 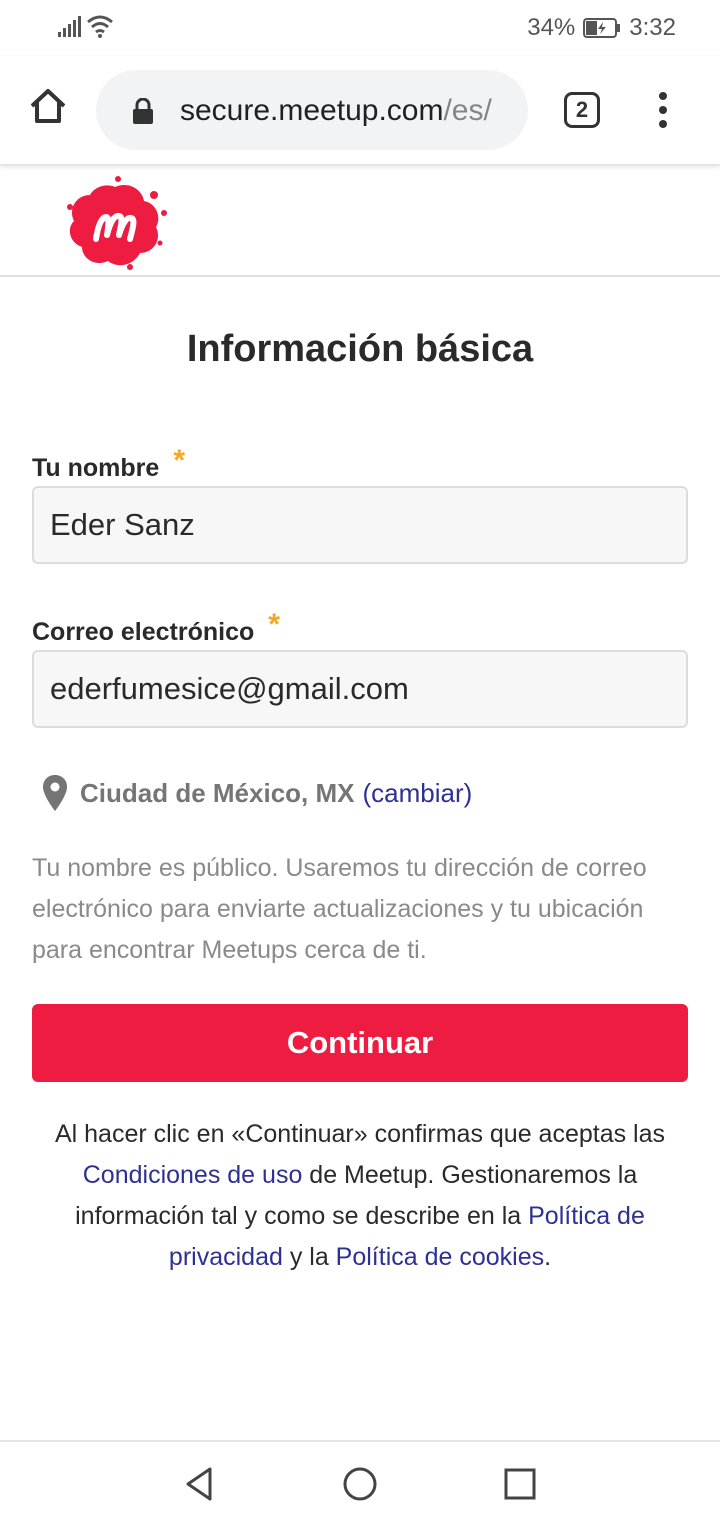 I want to click on browser-toolbar: secure.meetup.com/es/ 2, so click(x=360, y=110).